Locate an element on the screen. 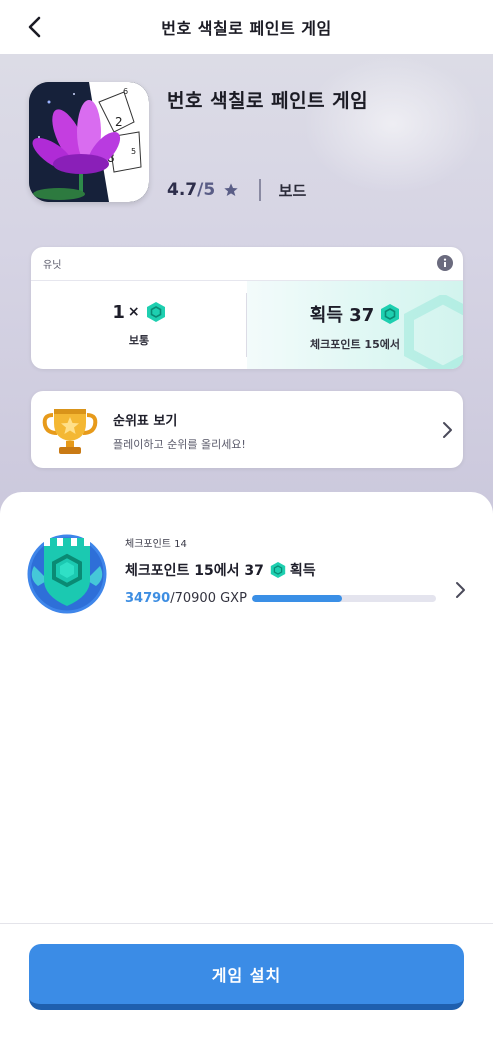 The width and height of the screenshot is (493, 1040). install-game-button: 게임 설치 is located at coordinates (246, 977).